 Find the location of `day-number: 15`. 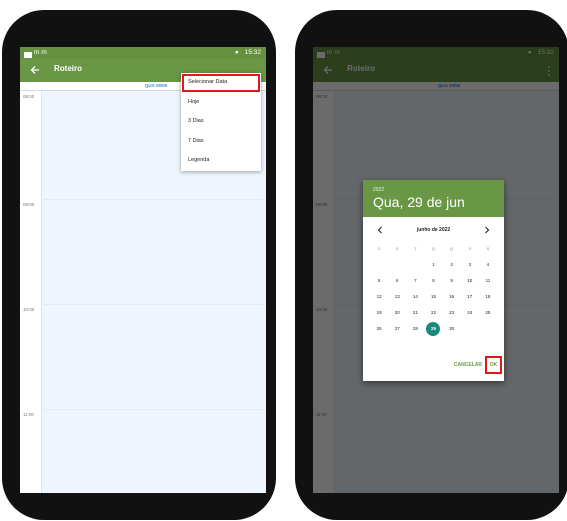

day-number: 15 is located at coordinates (433, 296).